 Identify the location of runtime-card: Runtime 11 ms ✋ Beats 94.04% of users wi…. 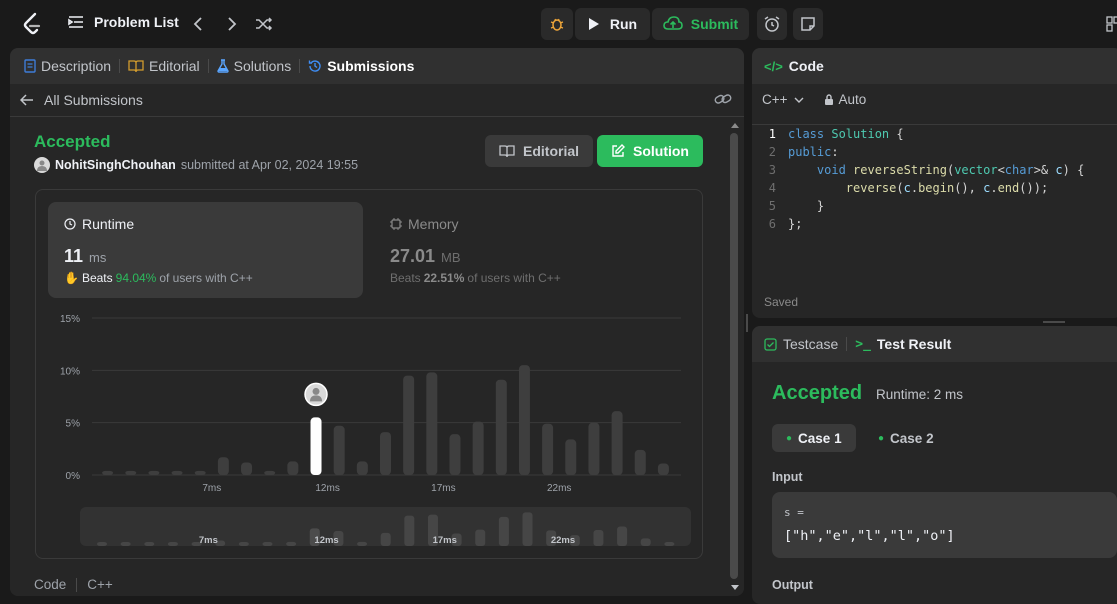
(205, 250).